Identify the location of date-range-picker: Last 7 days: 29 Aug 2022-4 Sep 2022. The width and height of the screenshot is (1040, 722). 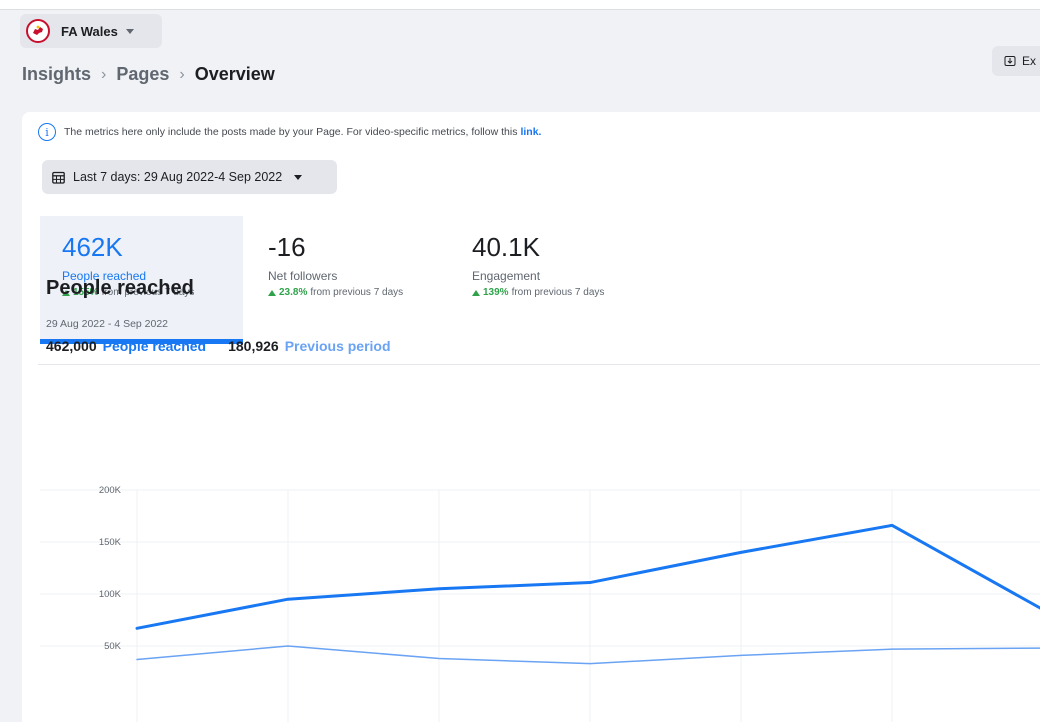
(189, 177).